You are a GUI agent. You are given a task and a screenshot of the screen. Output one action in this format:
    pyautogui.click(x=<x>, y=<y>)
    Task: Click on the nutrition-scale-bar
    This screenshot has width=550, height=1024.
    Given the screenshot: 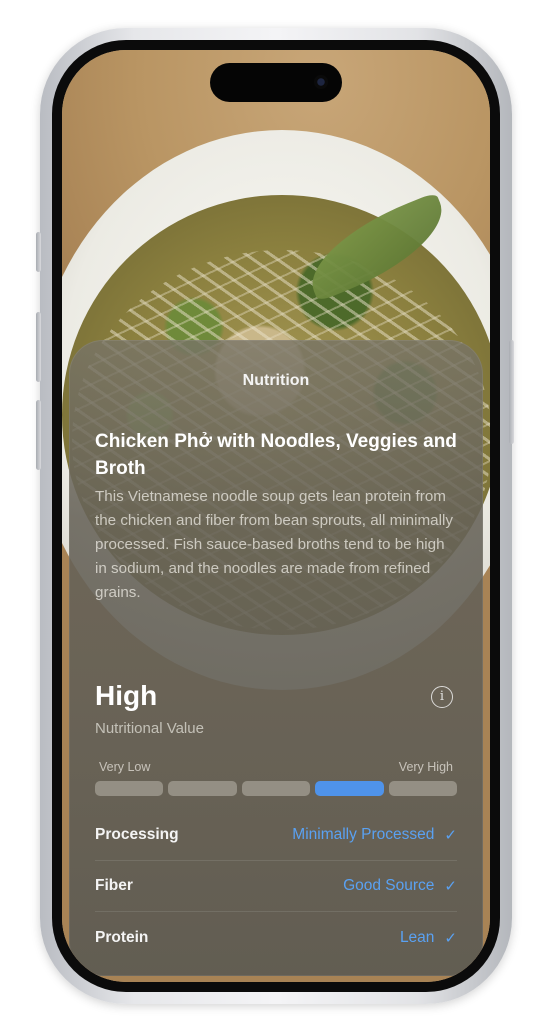 What is the action you would take?
    pyautogui.click(x=276, y=788)
    